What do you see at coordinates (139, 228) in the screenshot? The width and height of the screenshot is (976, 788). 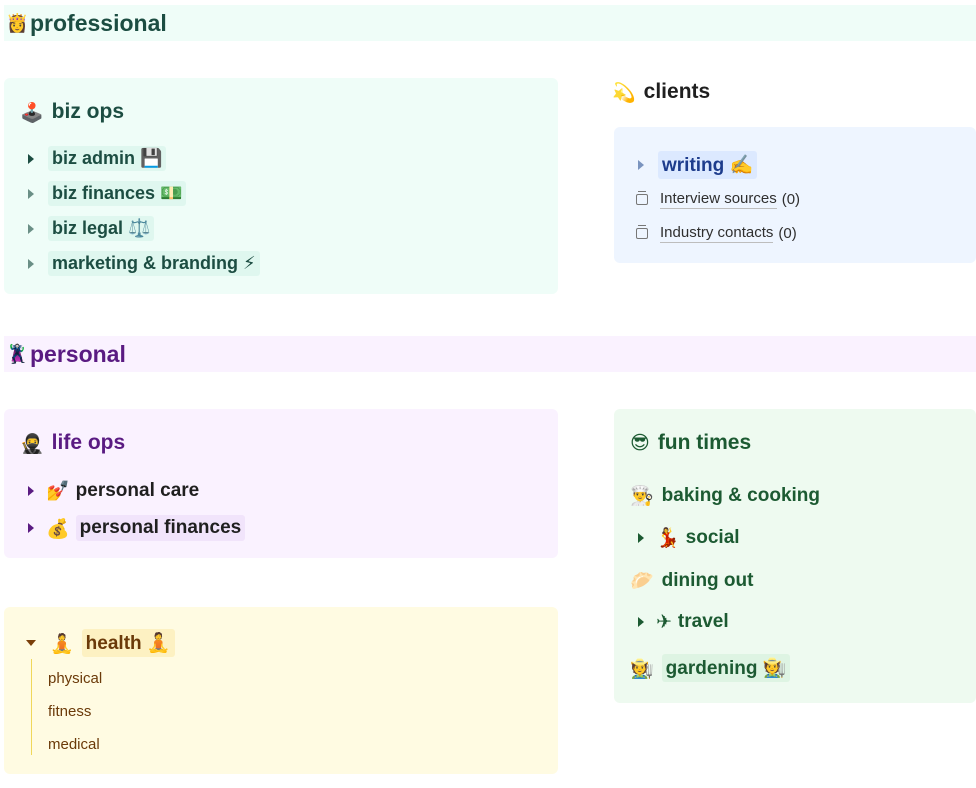 I see `scales-icon: ⚖️` at bounding box center [139, 228].